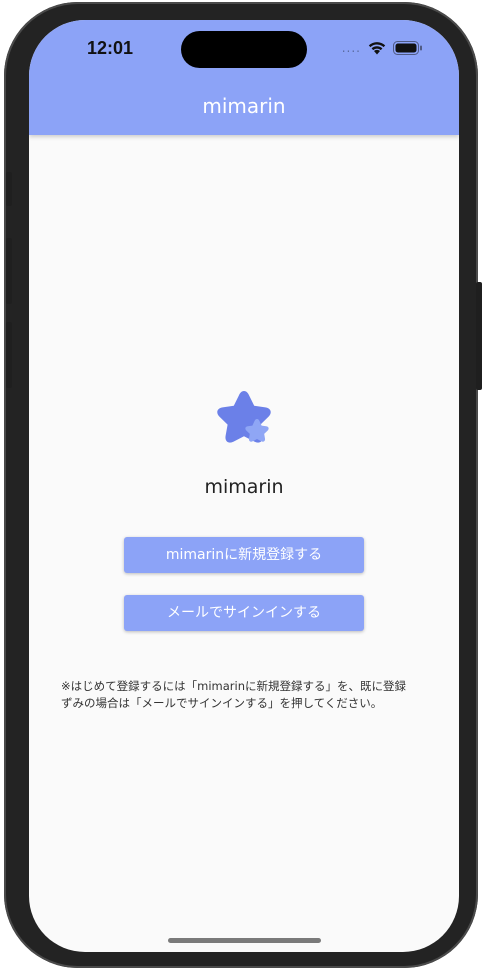 The width and height of the screenshot is (488, 972). I want to click on power-button, so click(479, 336).